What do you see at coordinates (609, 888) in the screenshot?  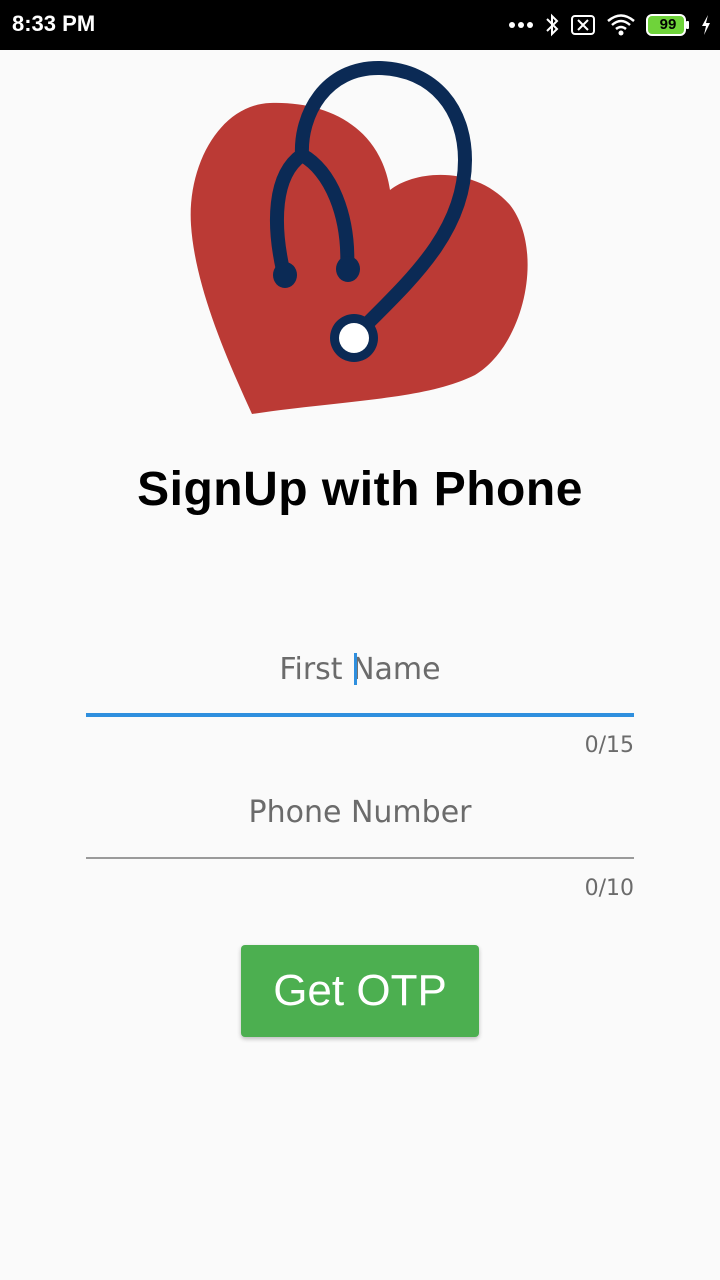 I see `phone-number-counter: 0/10` at bounding box center [609, 888].